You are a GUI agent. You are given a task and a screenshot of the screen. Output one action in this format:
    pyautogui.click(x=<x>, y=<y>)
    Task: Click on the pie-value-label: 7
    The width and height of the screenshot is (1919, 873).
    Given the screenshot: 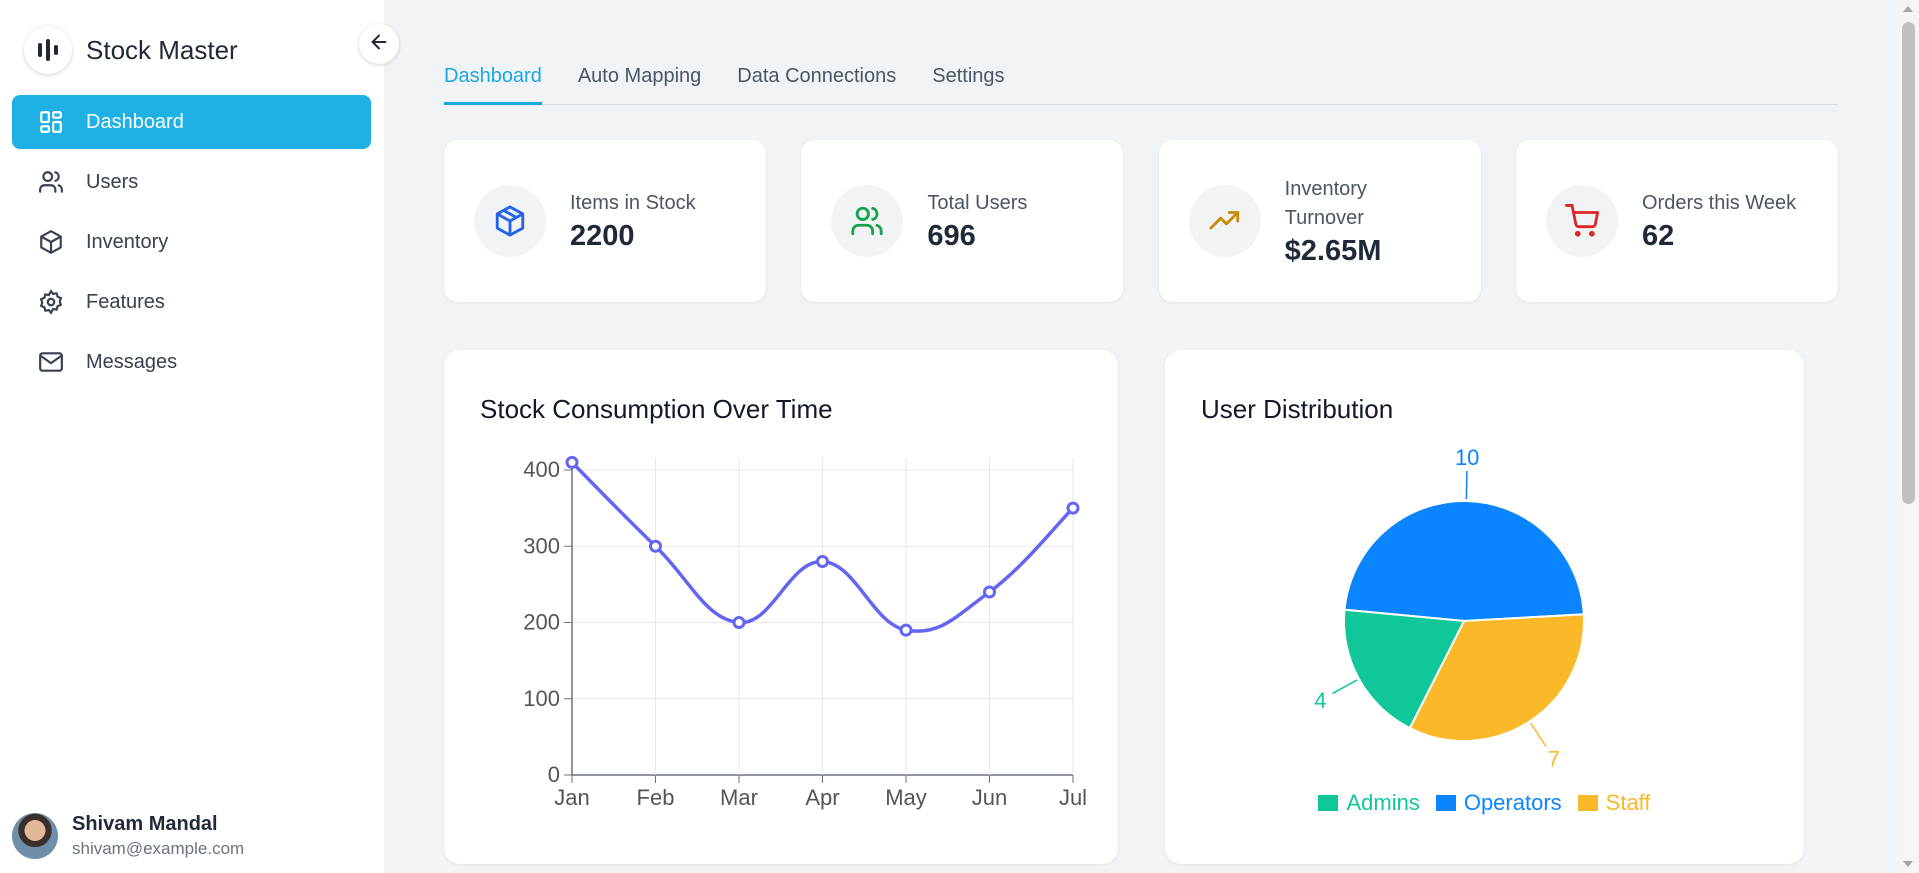 What is the action you would take?
    pyautogui.click(x=1554, y=758)
    